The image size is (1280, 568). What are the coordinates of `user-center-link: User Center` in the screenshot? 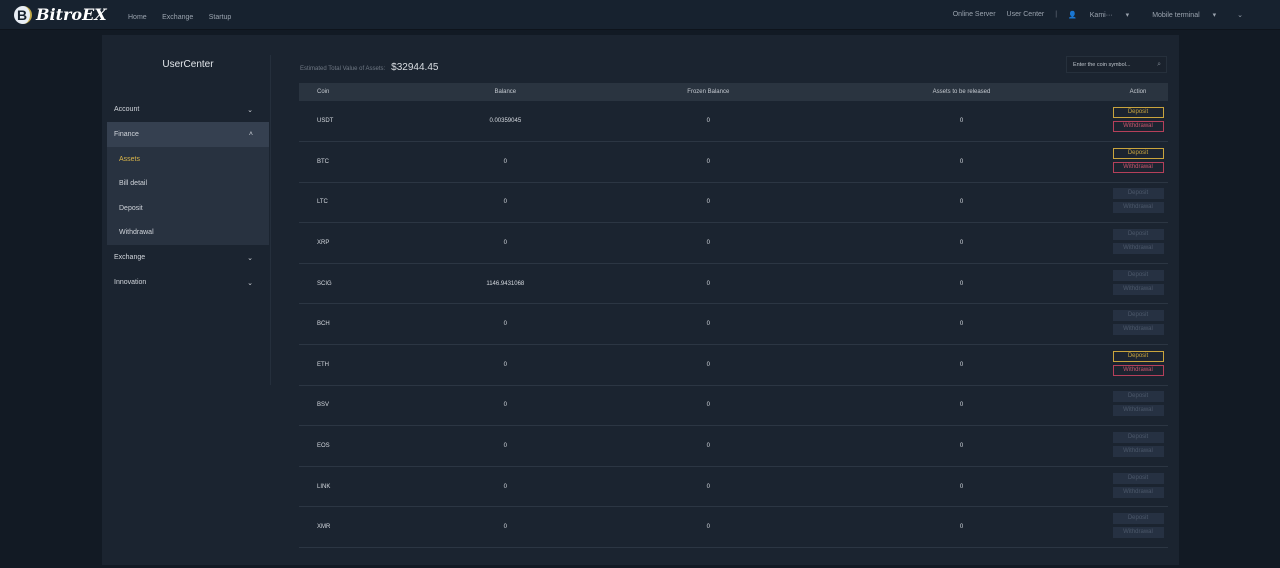 It's located at (1026, 14).